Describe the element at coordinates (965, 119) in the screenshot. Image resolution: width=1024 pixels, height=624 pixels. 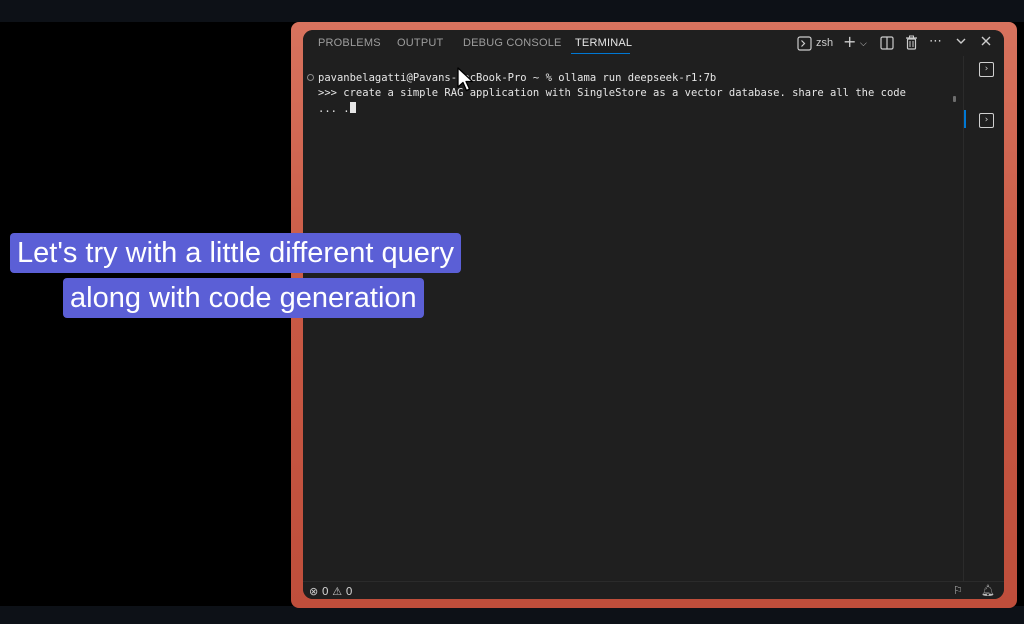
I see `active-terminal-indicator` at that location.